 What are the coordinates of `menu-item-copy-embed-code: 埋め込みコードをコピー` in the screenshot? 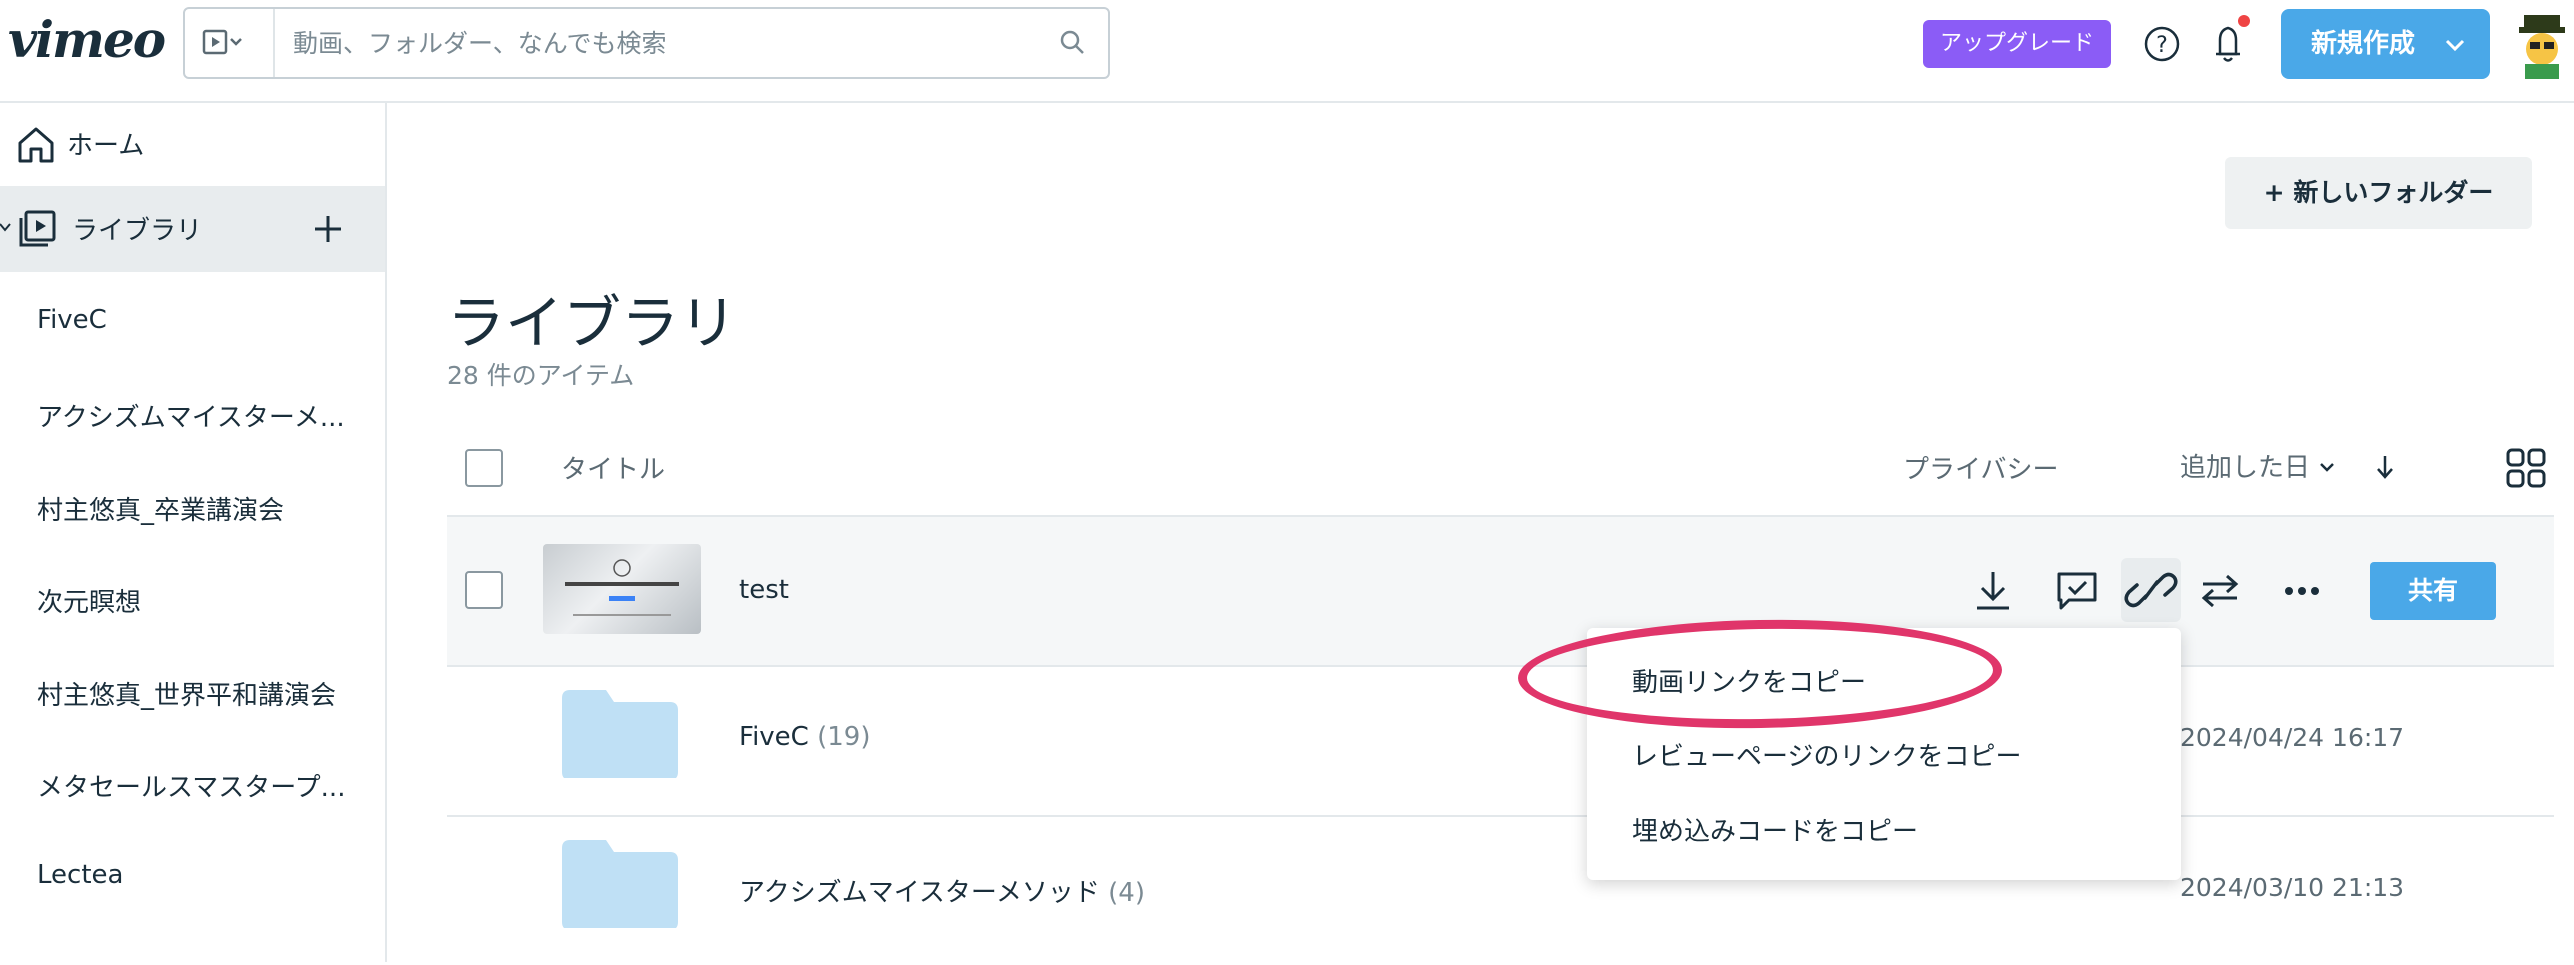 It's located at (1775, 829).